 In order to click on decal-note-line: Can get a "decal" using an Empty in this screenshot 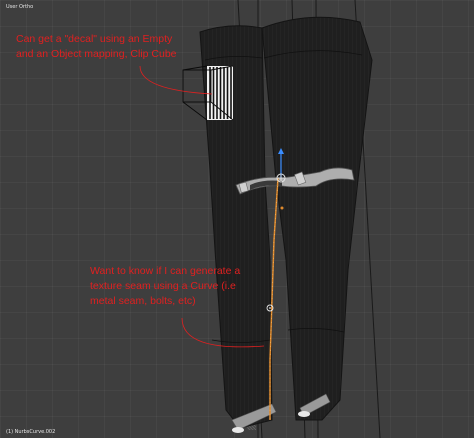, I will do `click(94, 39)`.